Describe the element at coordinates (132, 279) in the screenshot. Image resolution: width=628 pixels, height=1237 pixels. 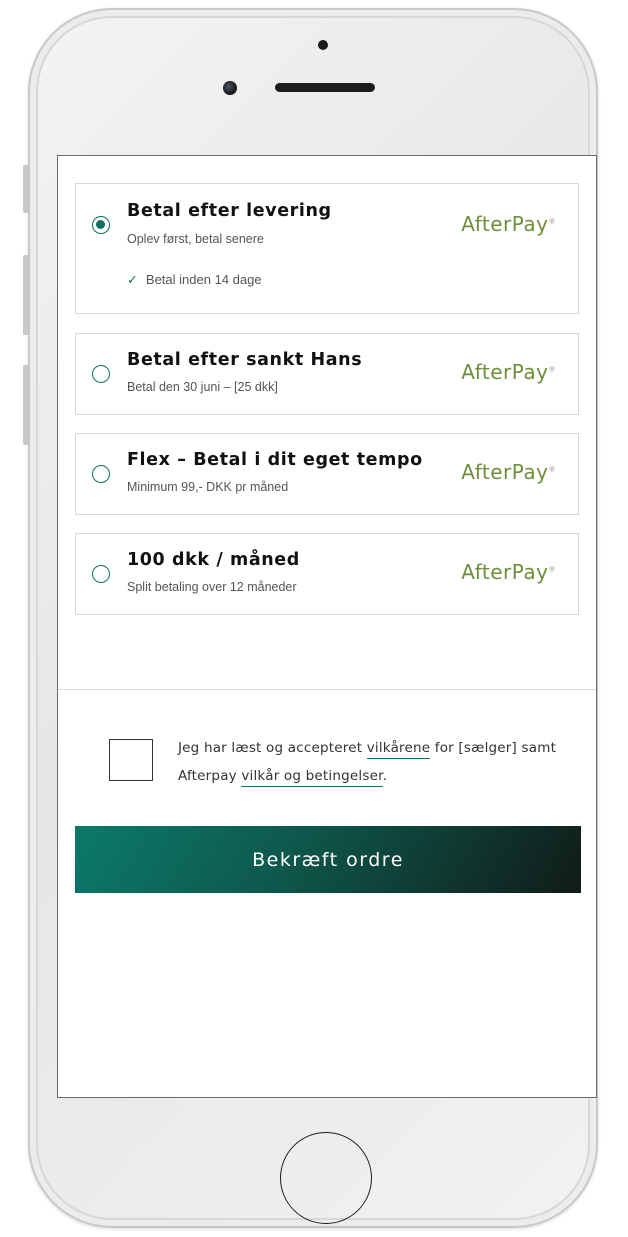
I see `checkmark-icon: ✓` at that location.